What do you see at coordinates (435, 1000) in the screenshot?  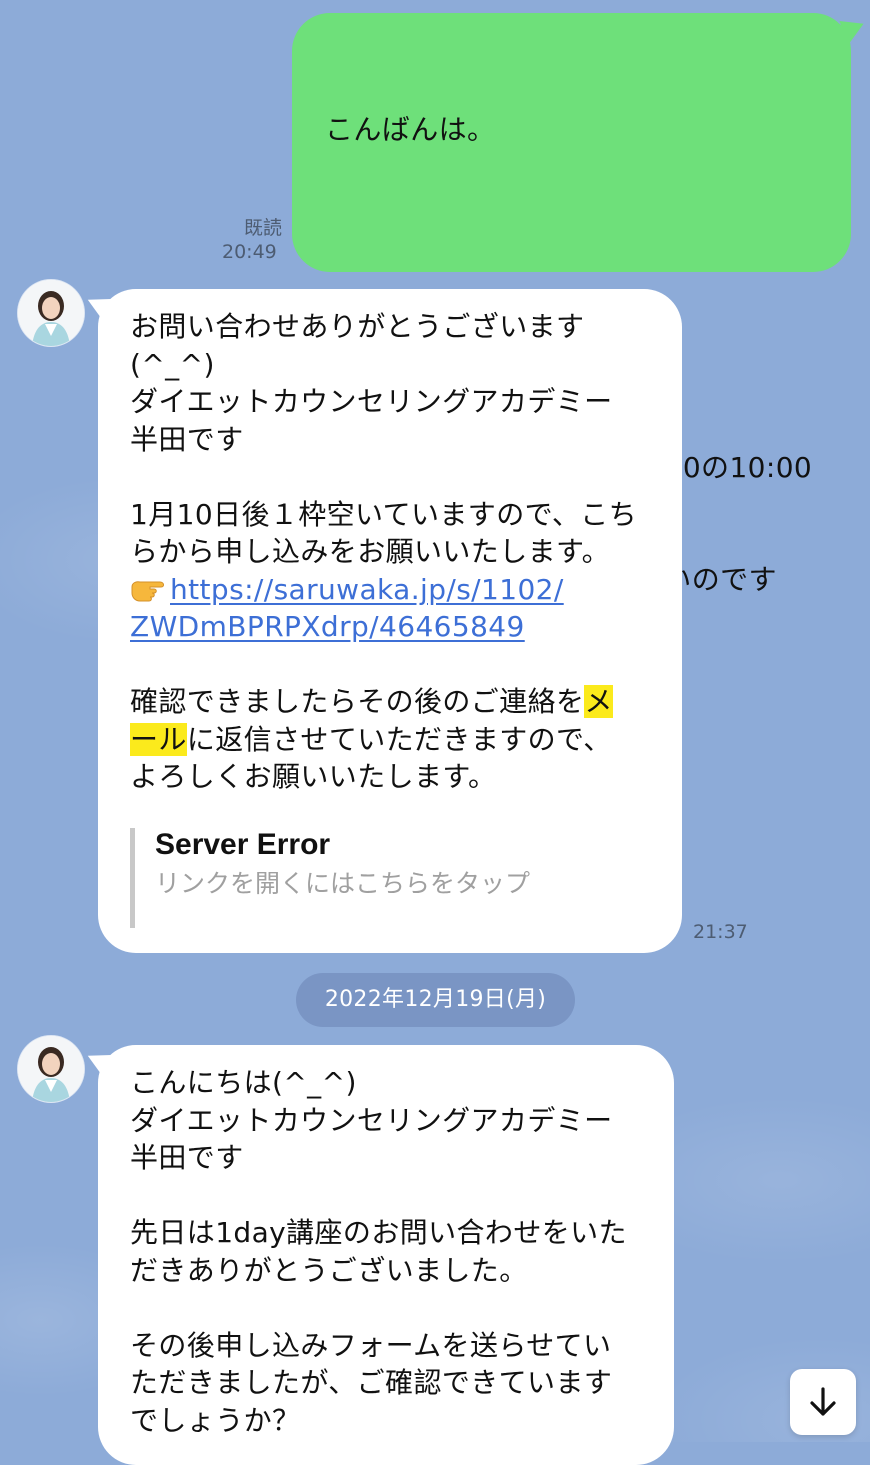 I see `date-separator: 2022年12月19日(月)` at bounding box center [435, 1000].